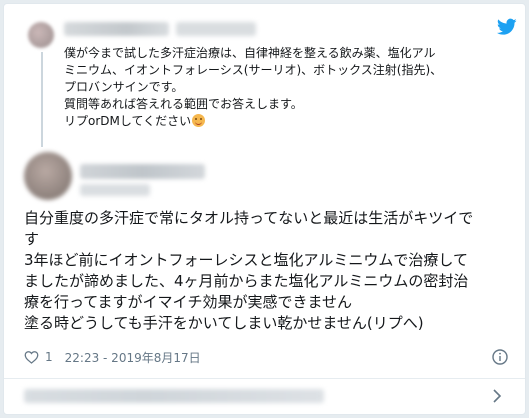  I want to click on parent-display-name-blurred, so click(116, 29).